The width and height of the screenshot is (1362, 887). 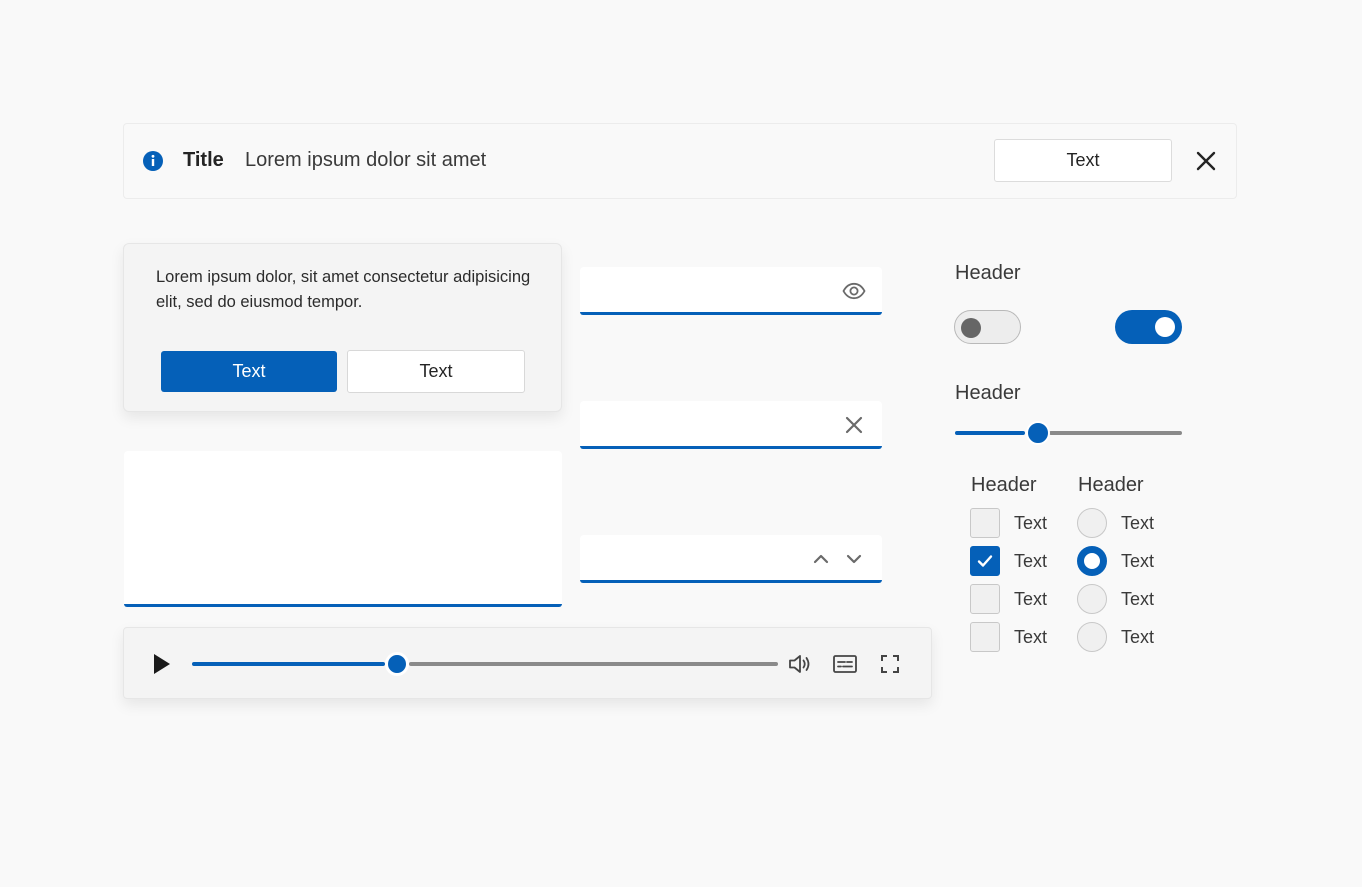 I want to click on chevron-up-icon, so click(x=821, y=559).